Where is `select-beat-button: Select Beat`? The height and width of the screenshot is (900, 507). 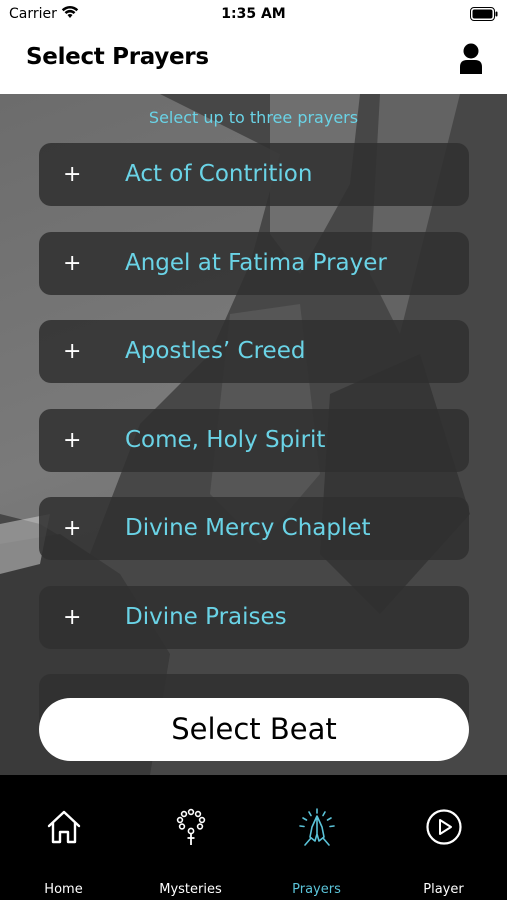
select-beat-button: Select Beat is located at coordinates (254, 729).